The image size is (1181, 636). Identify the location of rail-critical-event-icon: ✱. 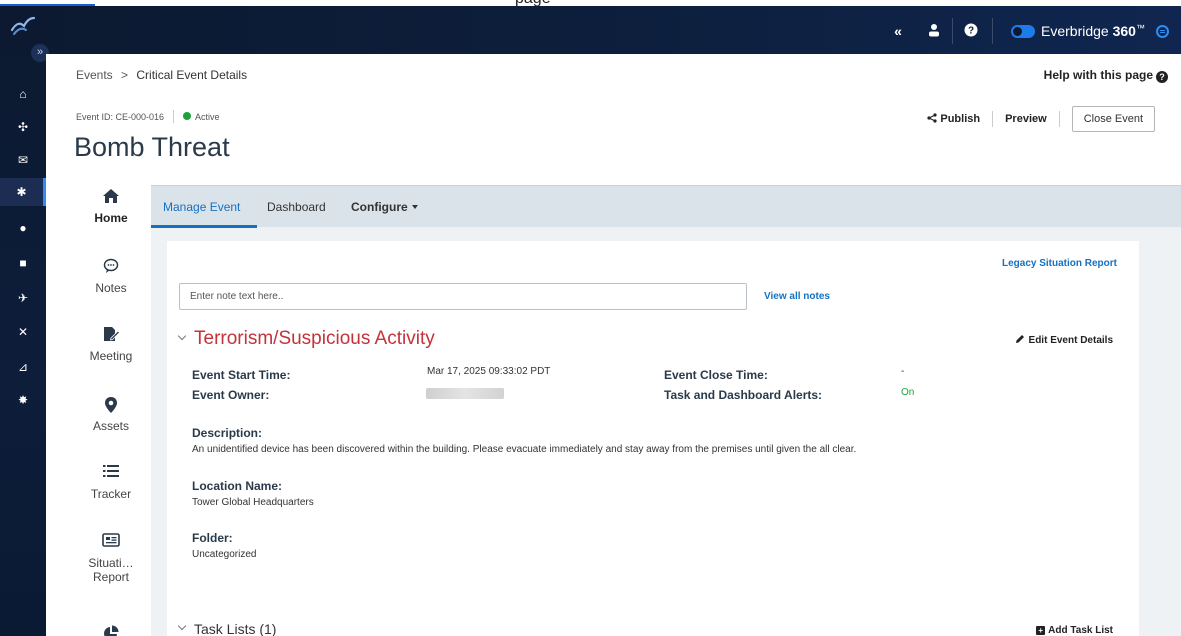
(23, 192).